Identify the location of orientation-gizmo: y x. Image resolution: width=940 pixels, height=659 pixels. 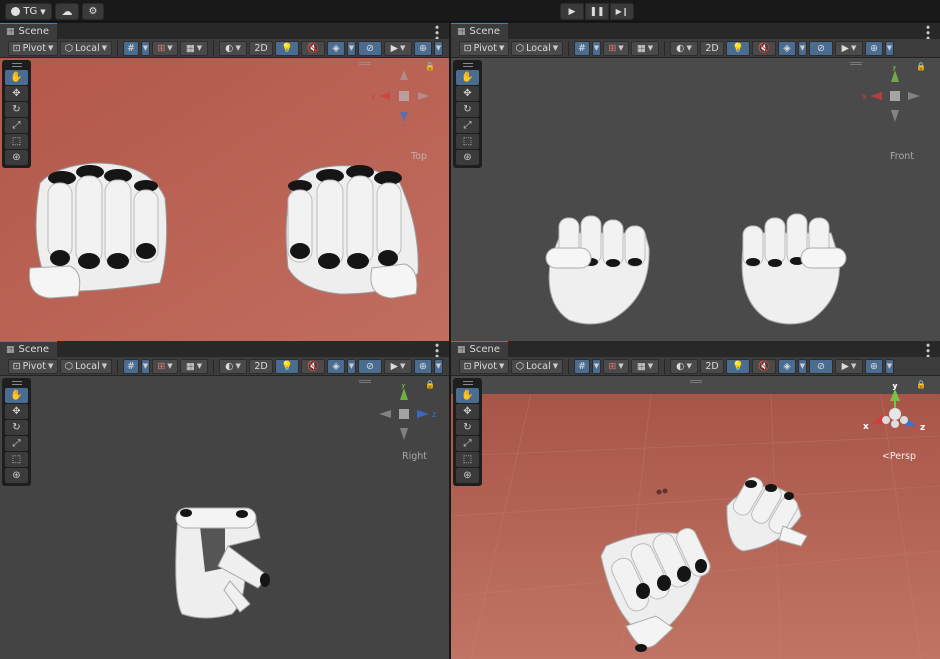
(895, 100).